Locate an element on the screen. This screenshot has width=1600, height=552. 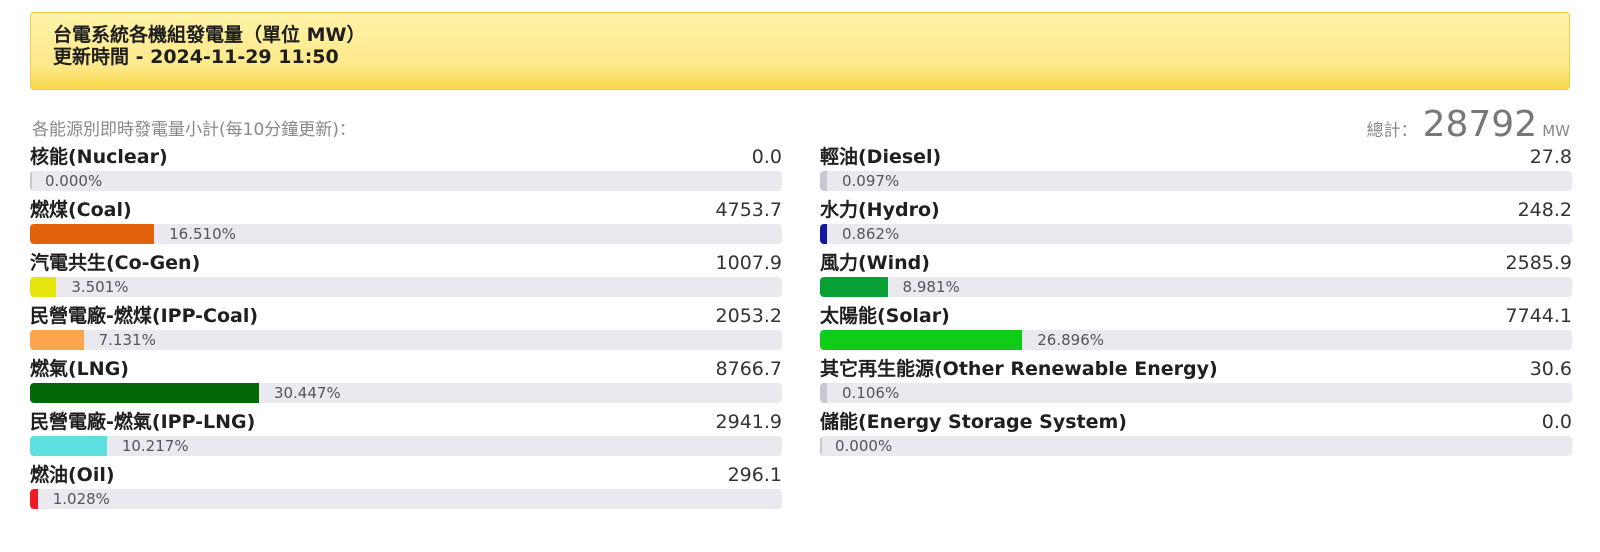
energy-value: 4753.7 is located at coordinates (748, 210).